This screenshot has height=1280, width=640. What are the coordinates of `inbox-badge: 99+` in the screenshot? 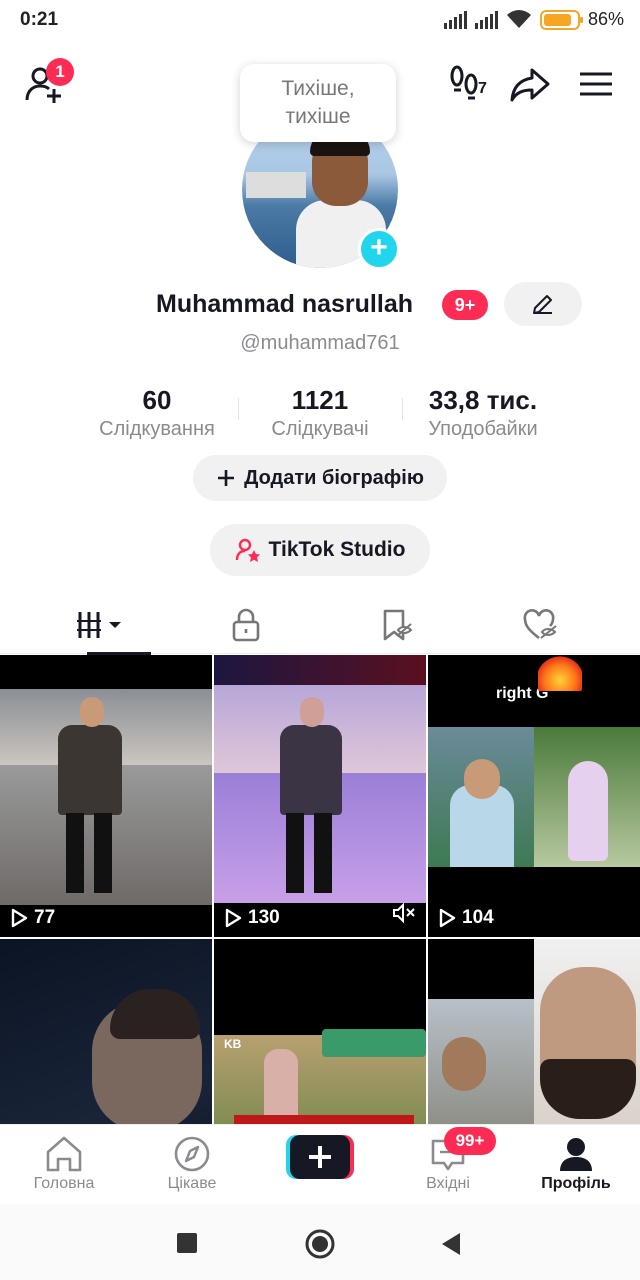 It's located at (470, 1141).